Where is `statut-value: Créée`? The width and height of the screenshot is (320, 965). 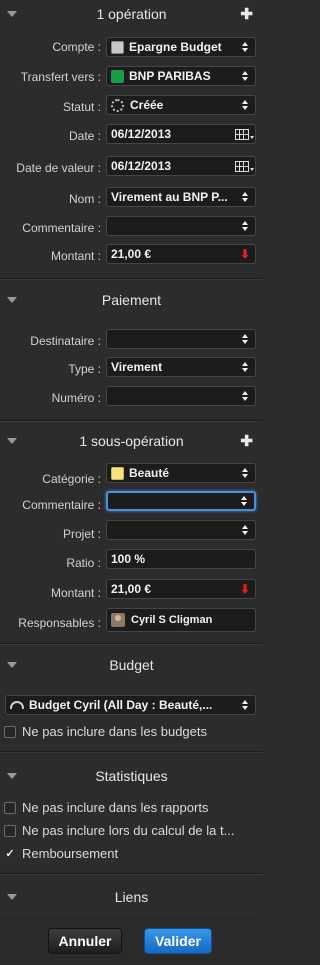
statut-value: Créée is located at coordinates (147, 105).